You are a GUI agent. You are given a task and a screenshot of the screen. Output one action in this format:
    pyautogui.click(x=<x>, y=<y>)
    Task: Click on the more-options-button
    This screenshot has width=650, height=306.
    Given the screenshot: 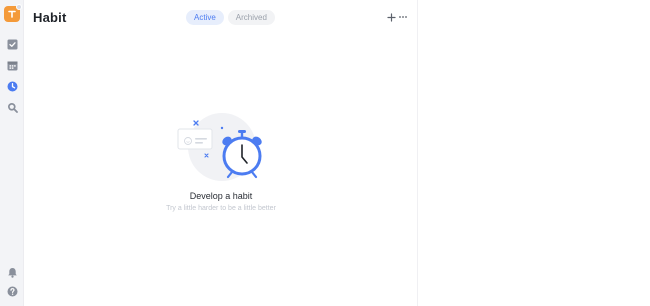 What is the action you would take?
    pyautogui.click(x=403, y=17)
    